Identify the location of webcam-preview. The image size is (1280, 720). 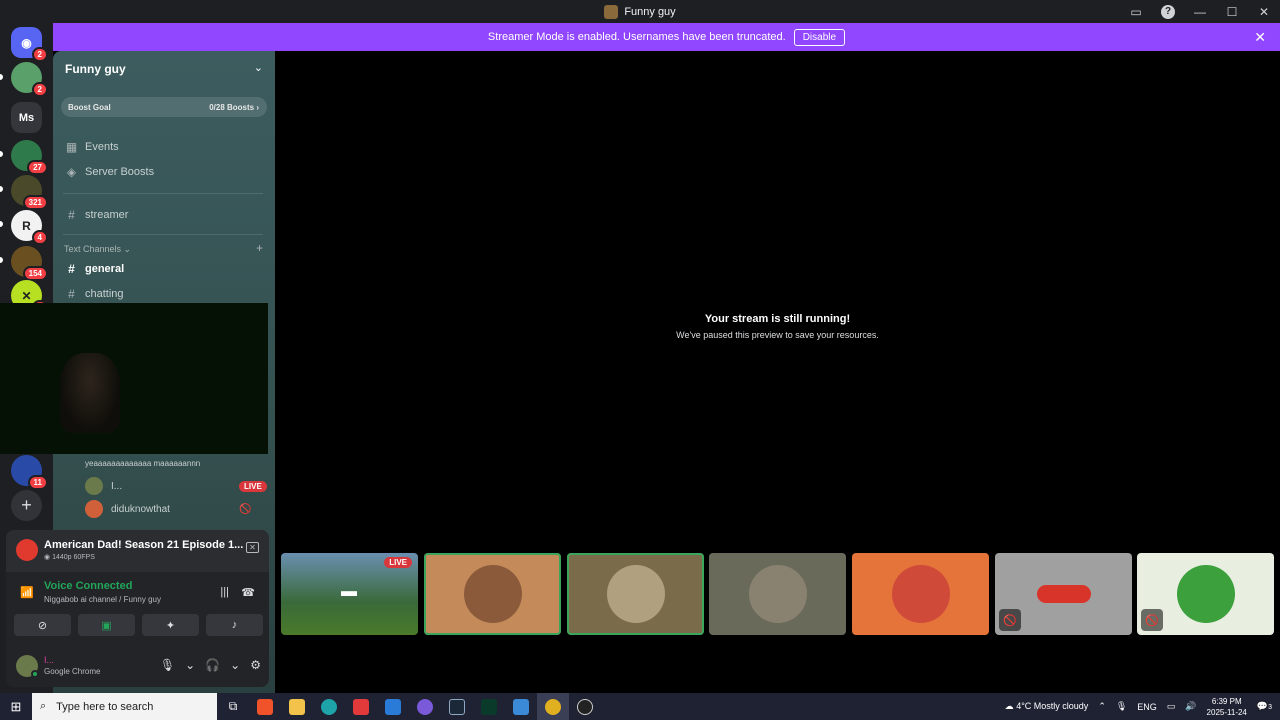
(134, 378).